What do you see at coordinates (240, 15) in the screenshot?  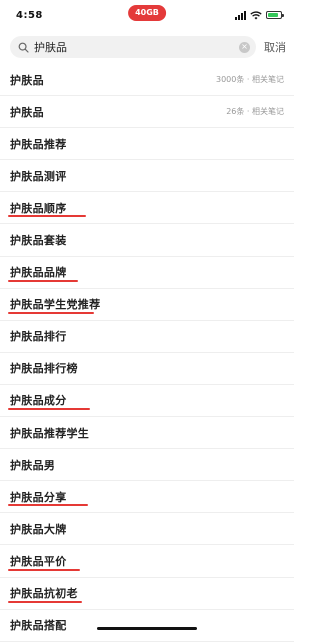 I see `cellular-signal-icon` at bounding box center [240, 15].